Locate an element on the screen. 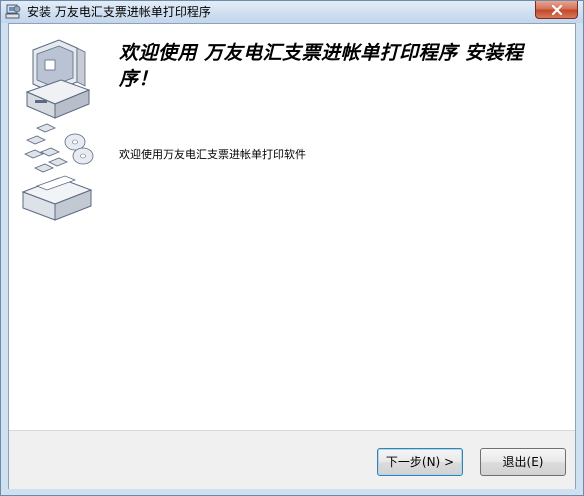 This screenshot has width=584, height=496. title-bar: 安装 万友电汇支票进帐单打印程序 is located at coordinates (292, 12).